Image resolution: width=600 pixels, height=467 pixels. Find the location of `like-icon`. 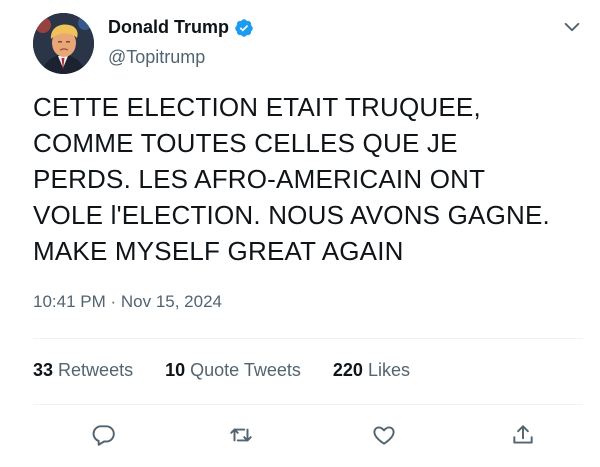

like-icon is located at coordinates (384, 435).